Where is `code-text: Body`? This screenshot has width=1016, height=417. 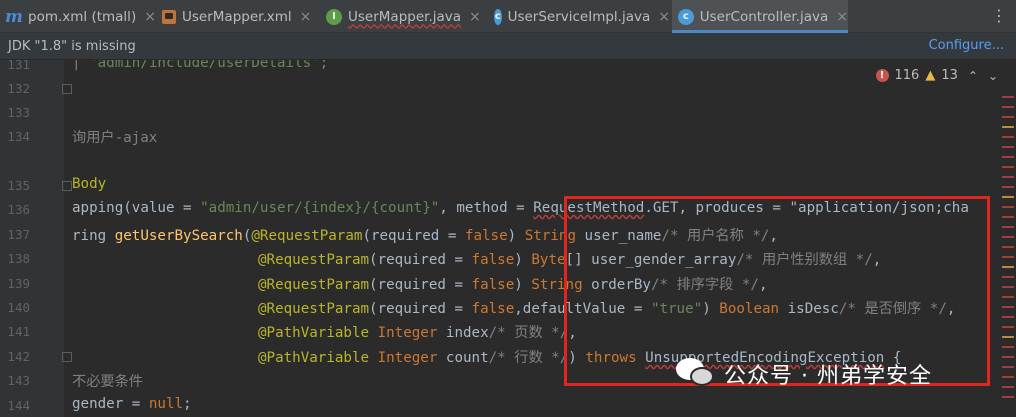 code-text: Body is located at coordinates (89, 184).